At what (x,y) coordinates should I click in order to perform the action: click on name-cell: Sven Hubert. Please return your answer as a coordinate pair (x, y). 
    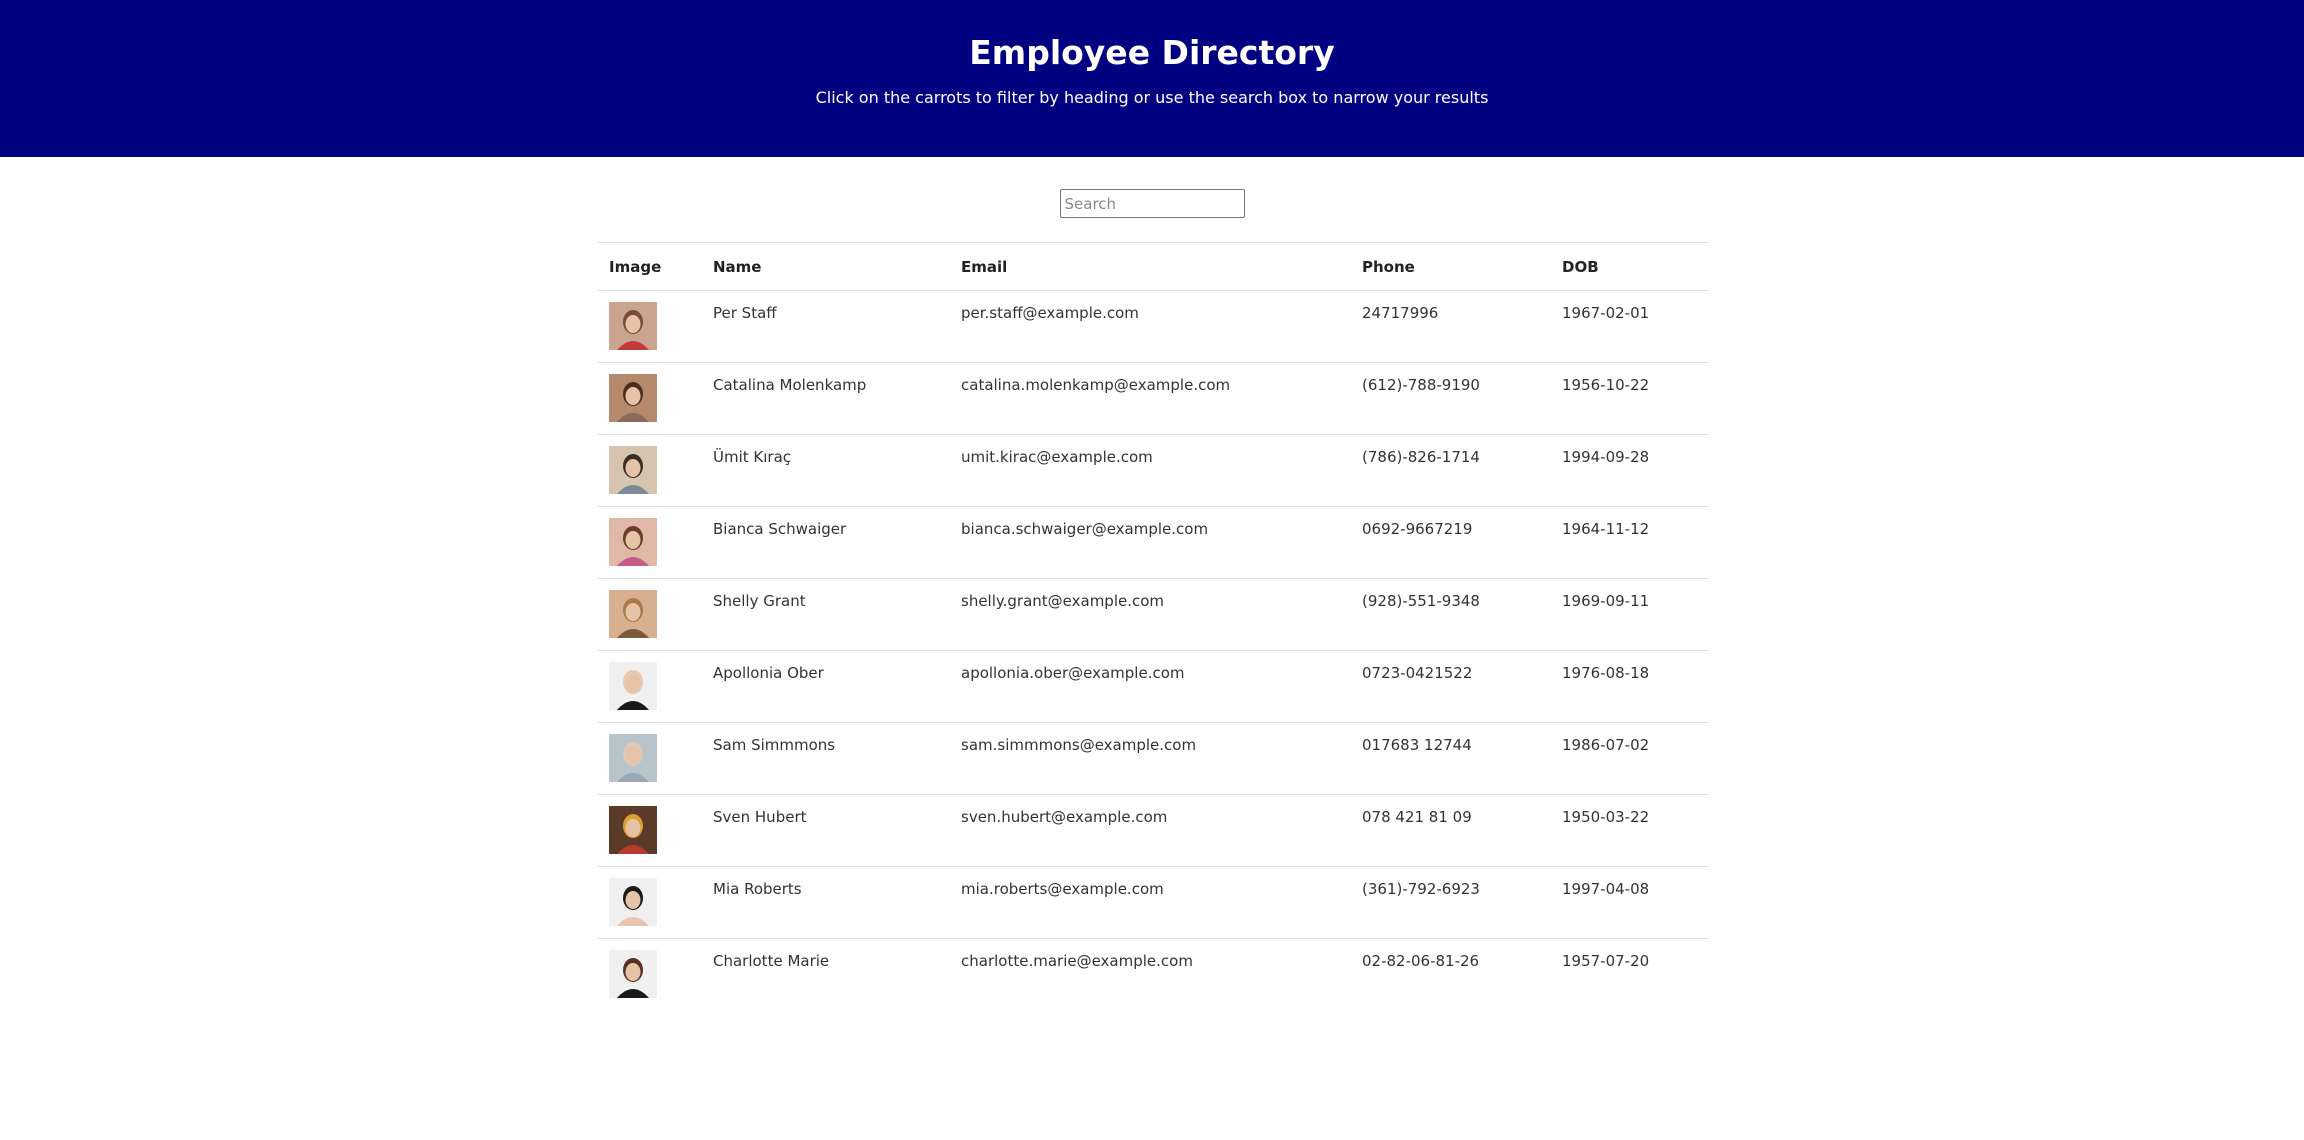
    Looking at the image, I should click on (826, 830).